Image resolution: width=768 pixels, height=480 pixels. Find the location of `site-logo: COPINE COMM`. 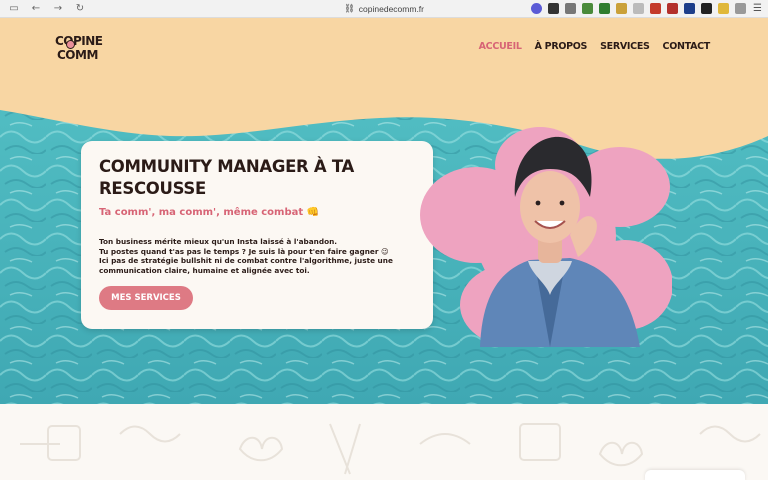

site-logo: COPINE COMM is located at coordinates (80, 49).